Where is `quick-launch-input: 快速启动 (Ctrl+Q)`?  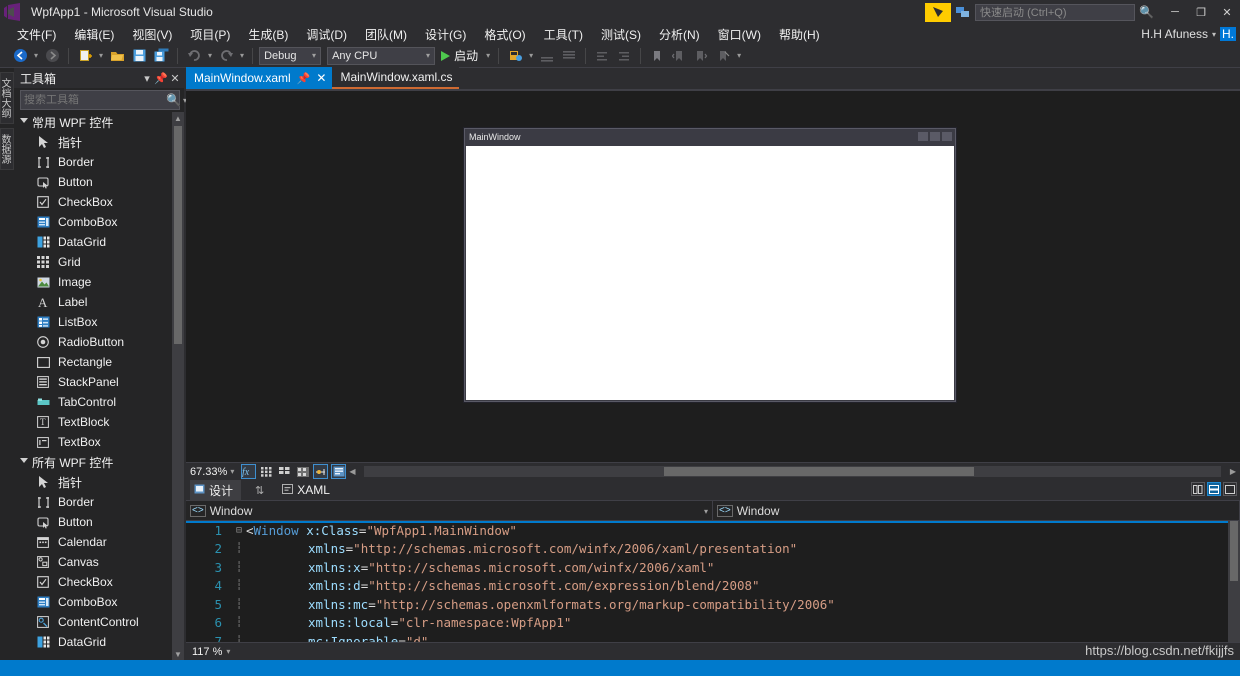 quick-launch-input: 快速启动 (Ctrl+Q) is located at coordinates (1055, 12).